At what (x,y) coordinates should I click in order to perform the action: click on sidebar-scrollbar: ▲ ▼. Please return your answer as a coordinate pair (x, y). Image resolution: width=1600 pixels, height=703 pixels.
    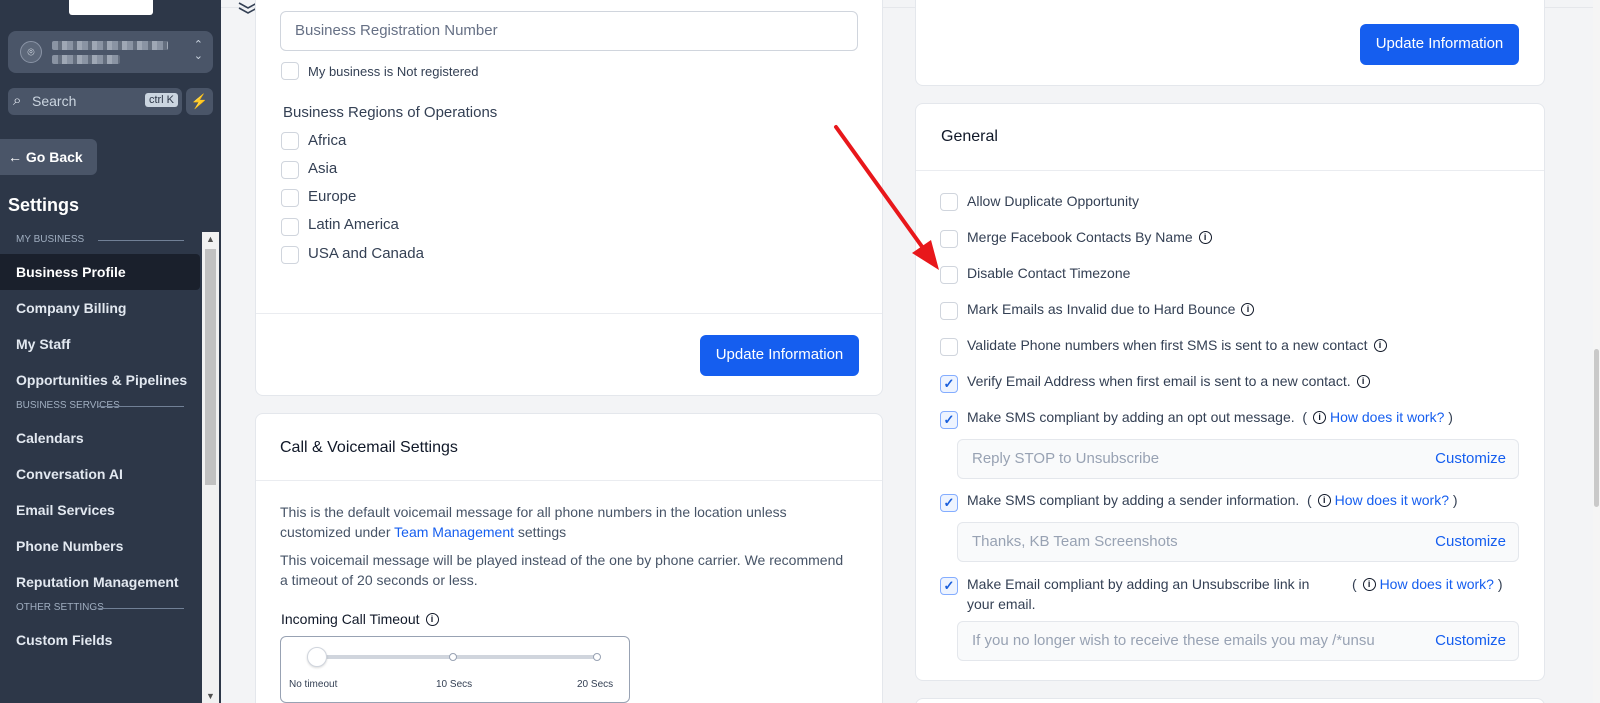
    Looking at the image, I should click on (210, 467).